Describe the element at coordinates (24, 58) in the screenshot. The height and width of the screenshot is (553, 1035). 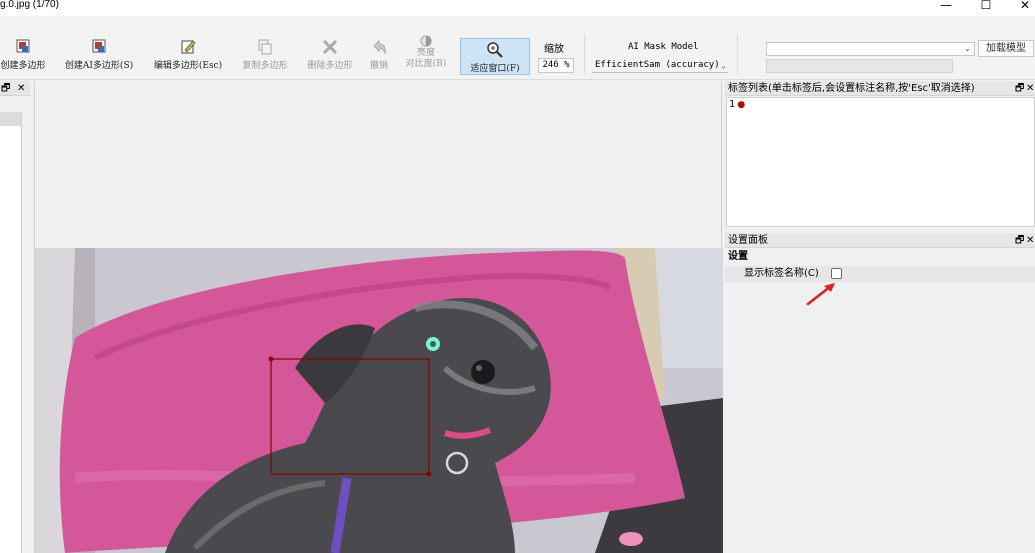
I see `create-polygon-button: 创建多边形` at that location.